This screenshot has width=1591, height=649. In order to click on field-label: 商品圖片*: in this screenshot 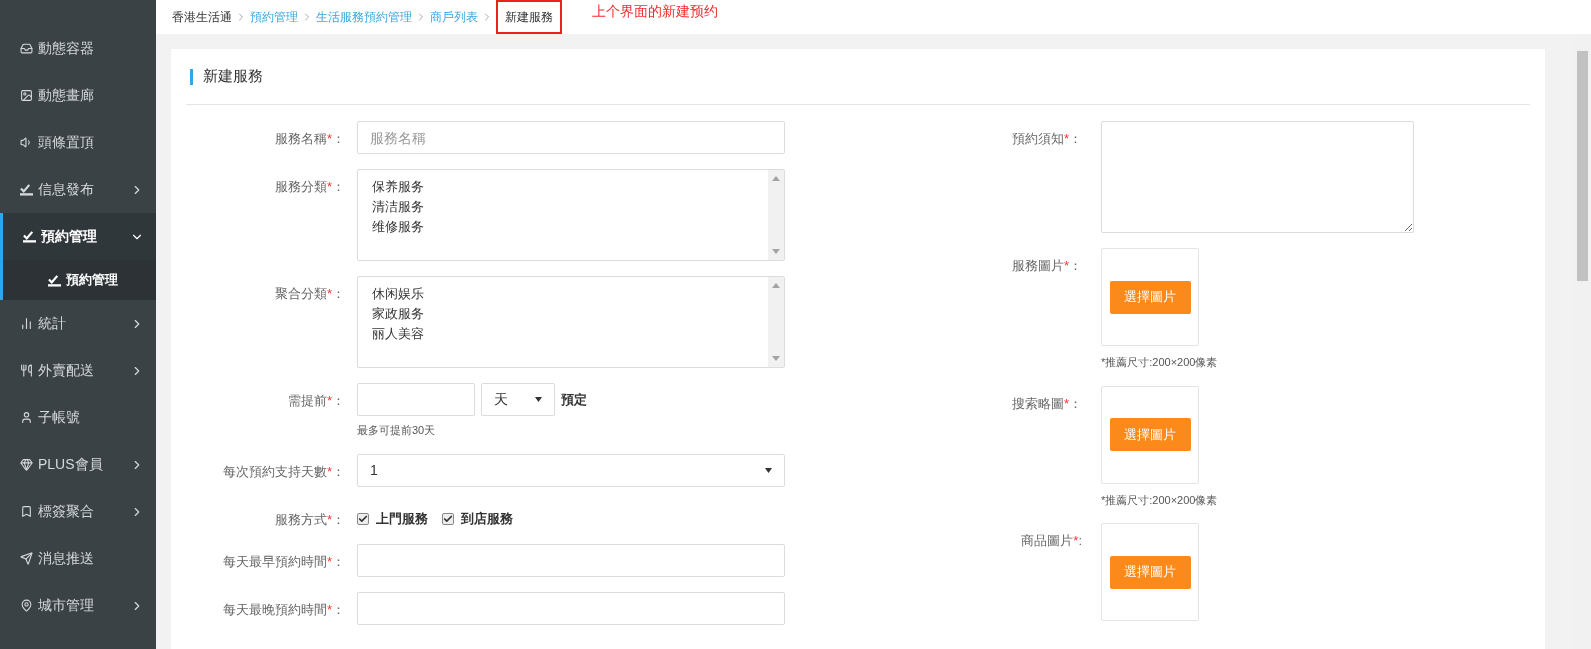, I will do `click(1051, 541)`.